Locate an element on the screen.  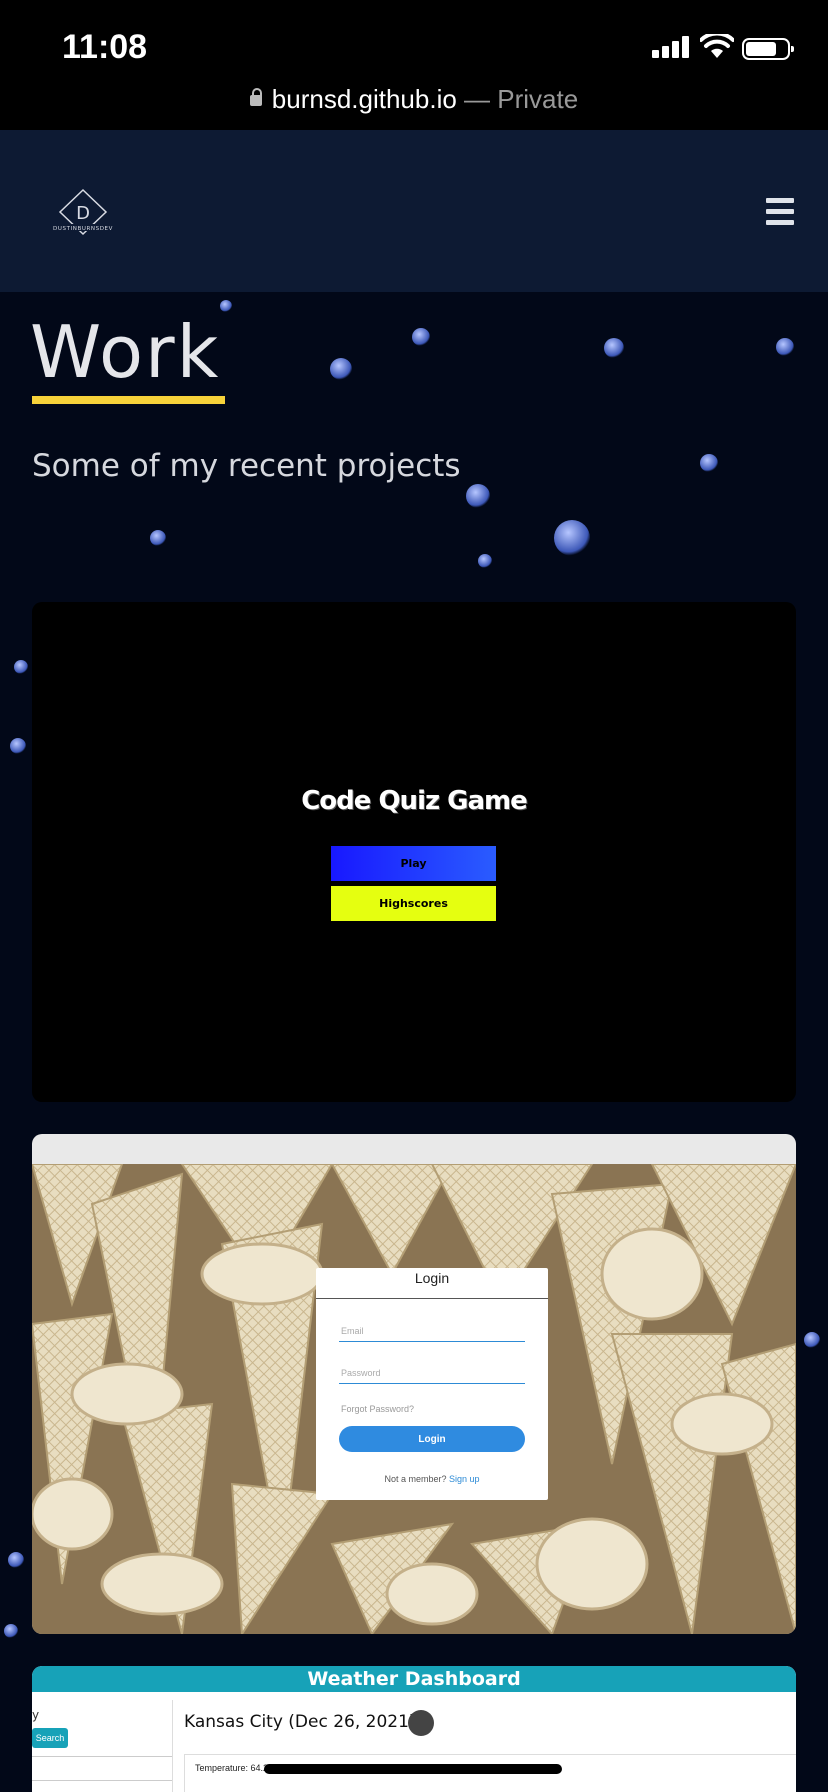
sidebar-text: y is located at coordinates (36, 1715).